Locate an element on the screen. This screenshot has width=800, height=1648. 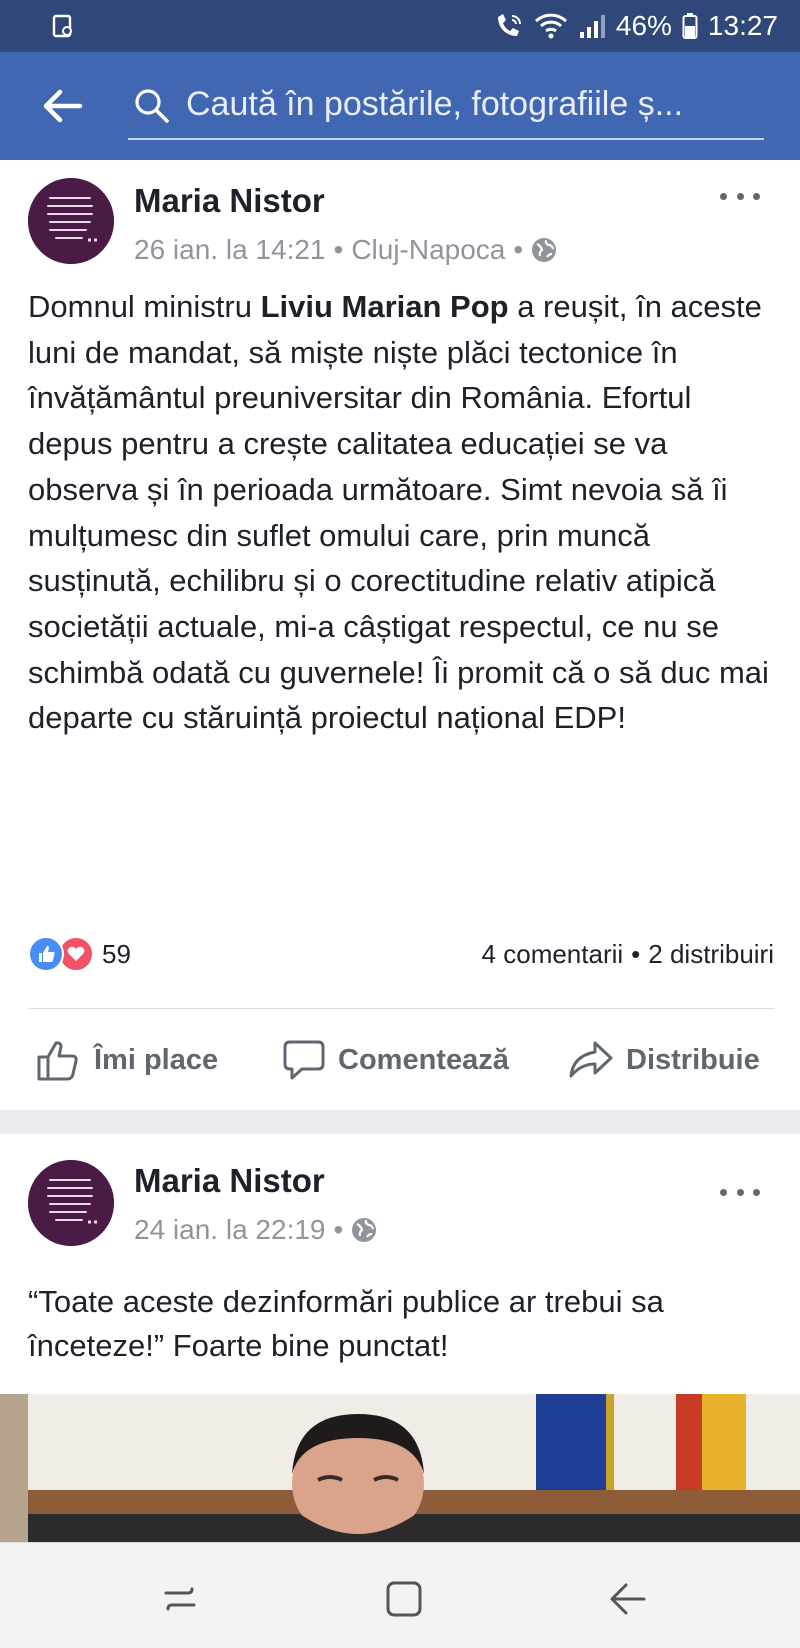
post-meta: 24 ian. la 22:19 • is located at coordinates (255, 1230).